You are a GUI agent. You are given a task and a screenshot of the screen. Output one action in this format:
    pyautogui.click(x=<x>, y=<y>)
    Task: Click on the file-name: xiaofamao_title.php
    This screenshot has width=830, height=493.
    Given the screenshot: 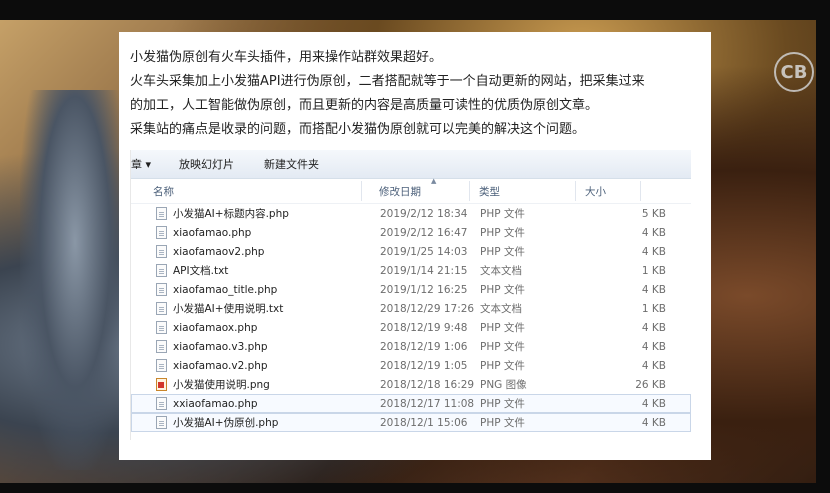 What is the action you would take?
    pyautogui.click(x=225, y=289)
    